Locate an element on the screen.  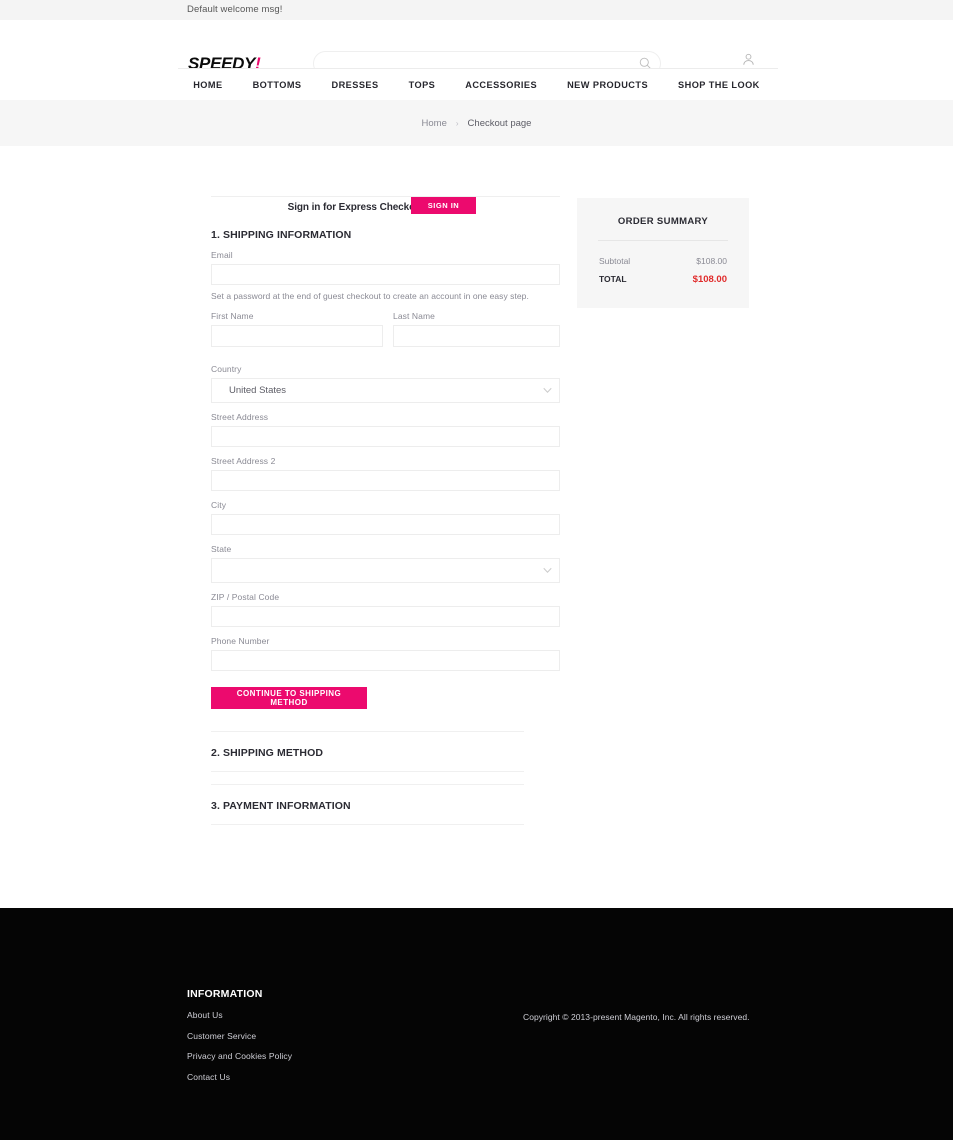
welcome-message: Default welcome msg! is located at coordinates (235, 9).